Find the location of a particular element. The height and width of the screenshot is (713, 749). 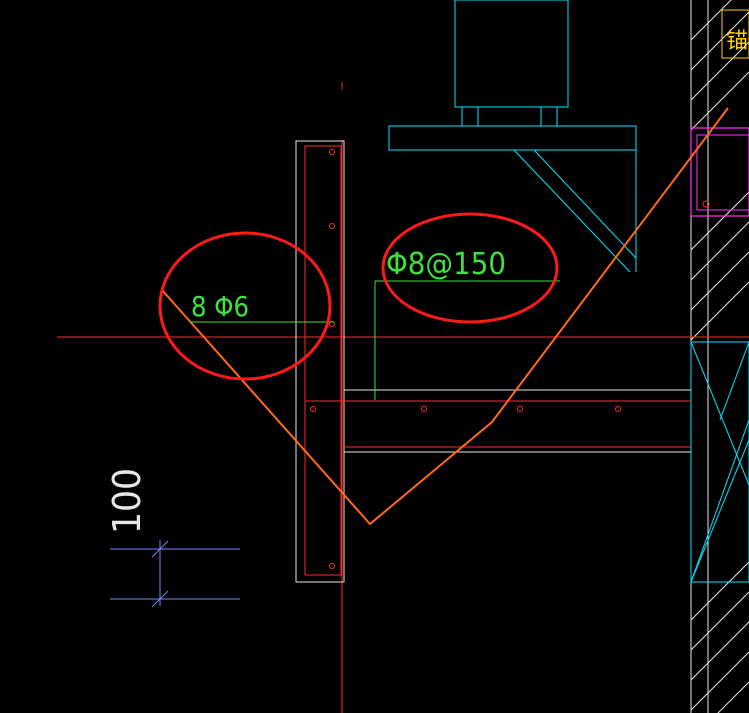

side-note-label: 锚 is located at coordinates (737, 41).